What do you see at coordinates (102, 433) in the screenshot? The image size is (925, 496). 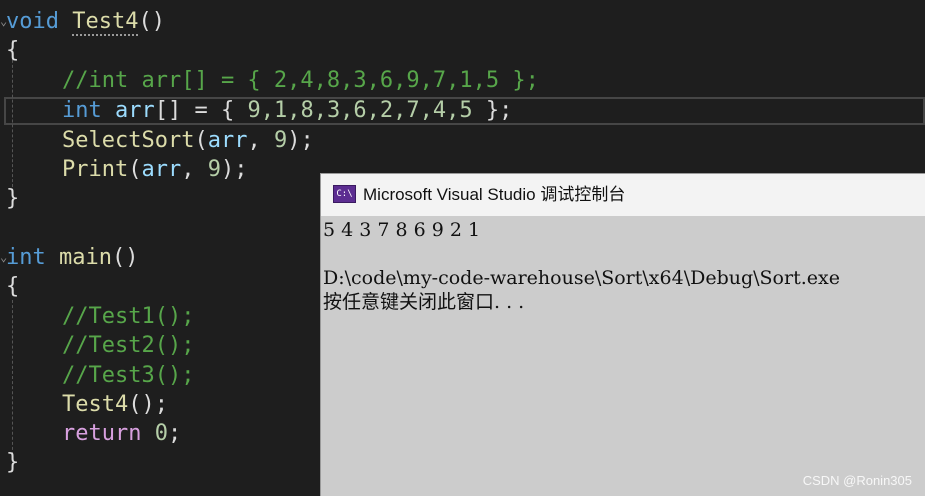 I see `keyword: return` at bounding box center [102, 433].